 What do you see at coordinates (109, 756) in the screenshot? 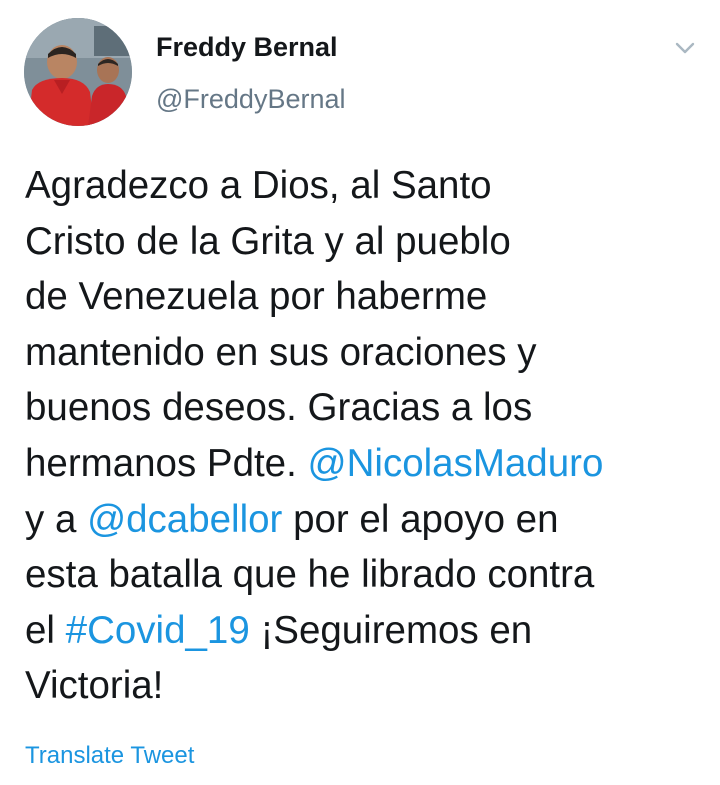
I see `translate-tweet-link: Translate Tweet` at bounding box center [109, 756].